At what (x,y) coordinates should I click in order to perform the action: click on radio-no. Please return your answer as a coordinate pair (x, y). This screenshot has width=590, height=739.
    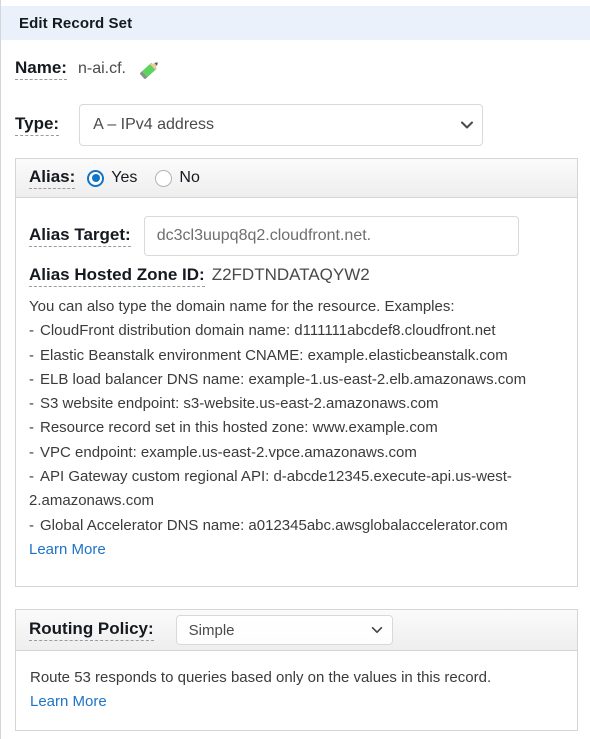
    Looking at the image, I should click on (164, 178).